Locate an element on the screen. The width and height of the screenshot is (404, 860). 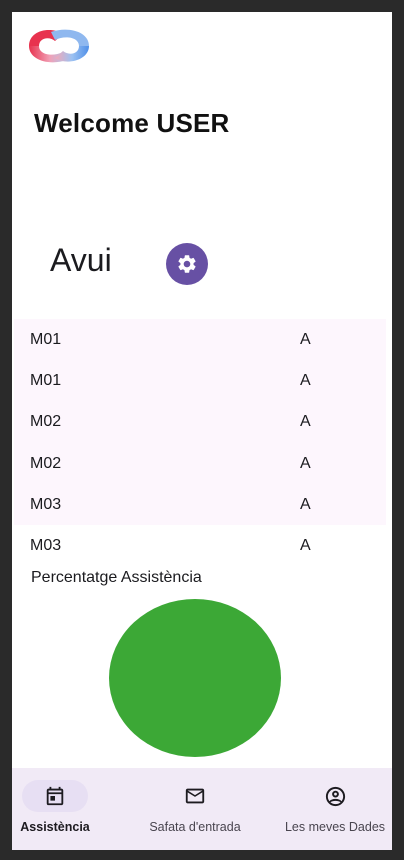
gear-icon is located at coordinates (187, 264).